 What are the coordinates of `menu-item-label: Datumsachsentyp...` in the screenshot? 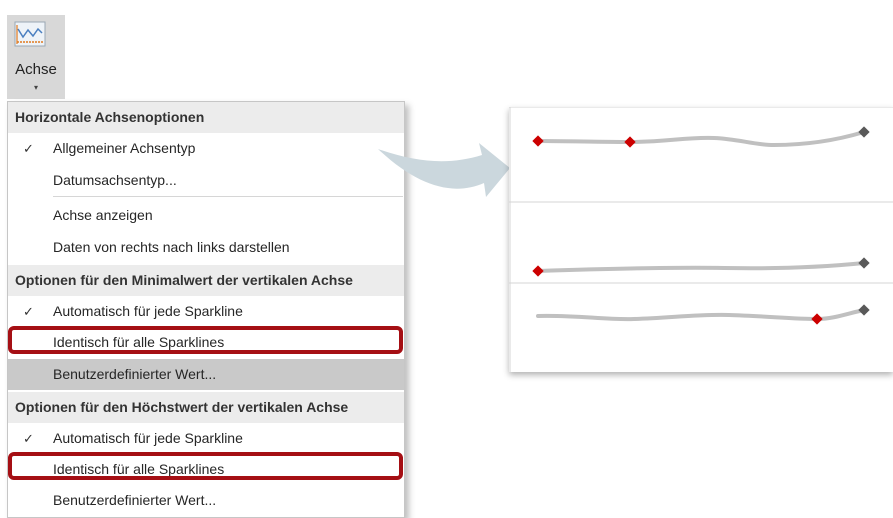 It's located at (115, 180).